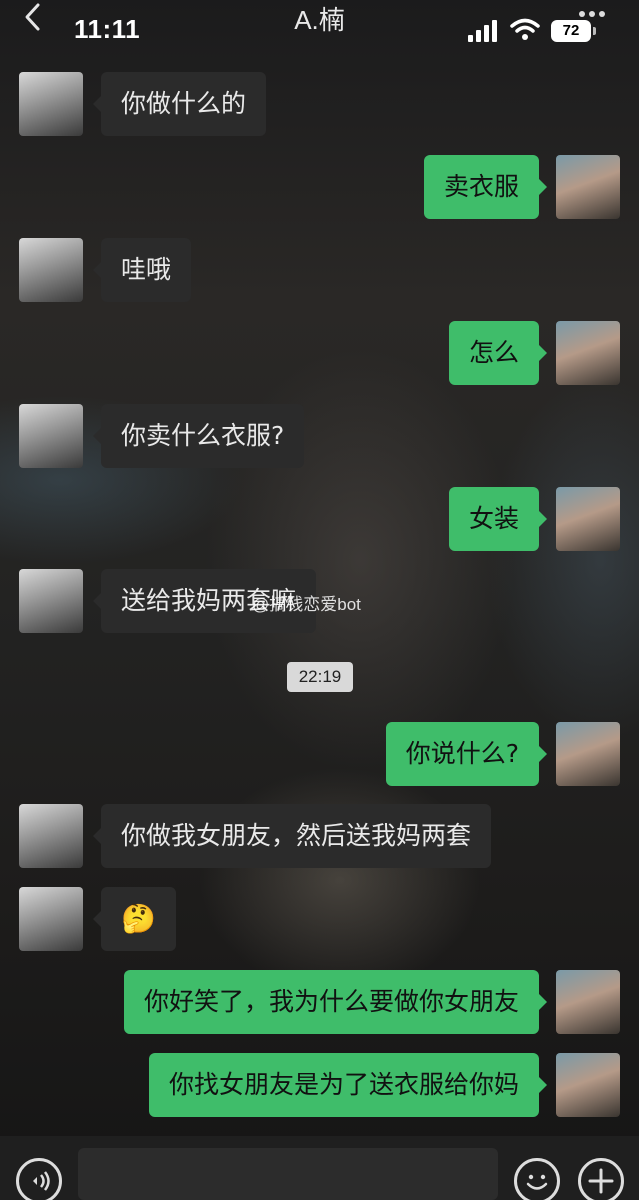  Describe the element at coordinates (288, 1174) in the screenshot. I see `message-input` at that location.